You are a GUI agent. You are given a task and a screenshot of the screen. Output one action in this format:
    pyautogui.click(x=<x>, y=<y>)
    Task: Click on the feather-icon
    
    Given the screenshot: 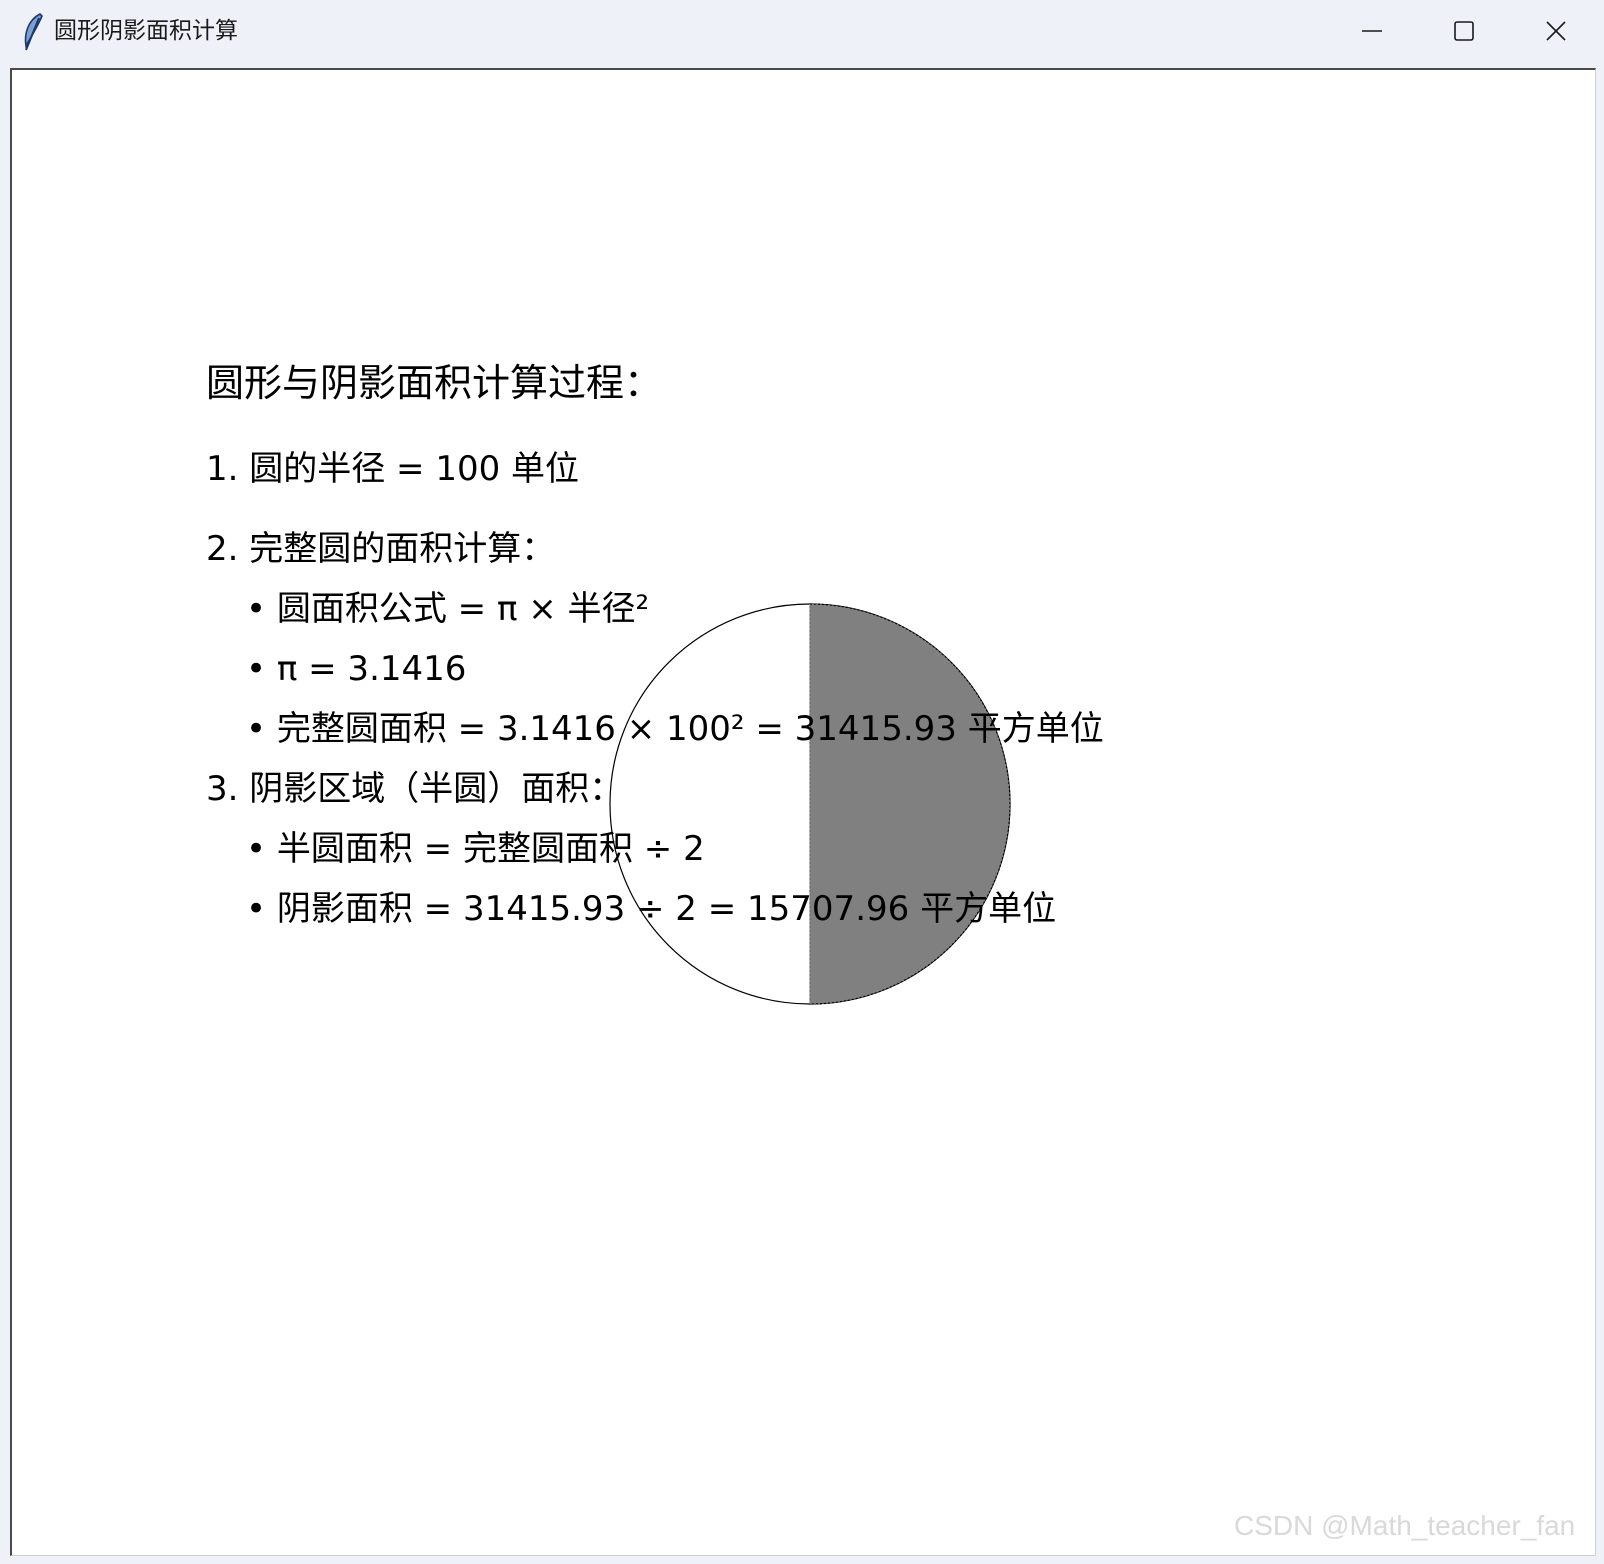 What is the action you would take?
    pyautogui.click(x=33, y=32)
    